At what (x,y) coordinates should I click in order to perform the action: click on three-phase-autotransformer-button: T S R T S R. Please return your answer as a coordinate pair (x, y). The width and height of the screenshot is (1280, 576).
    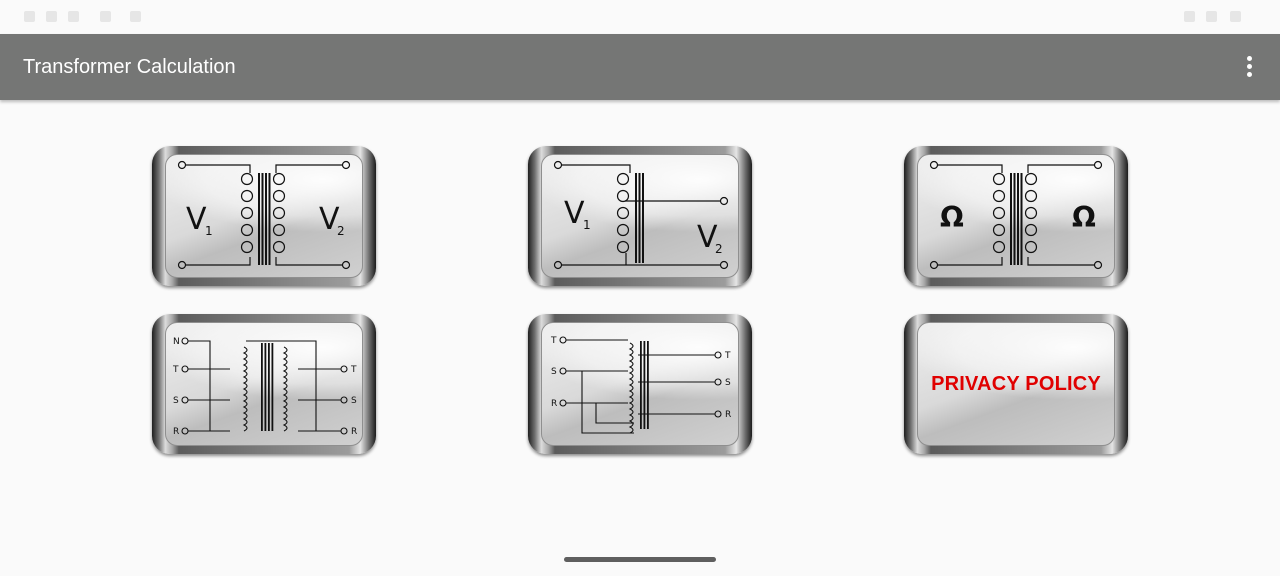
    Looking at the image, I should click on (640, 384).